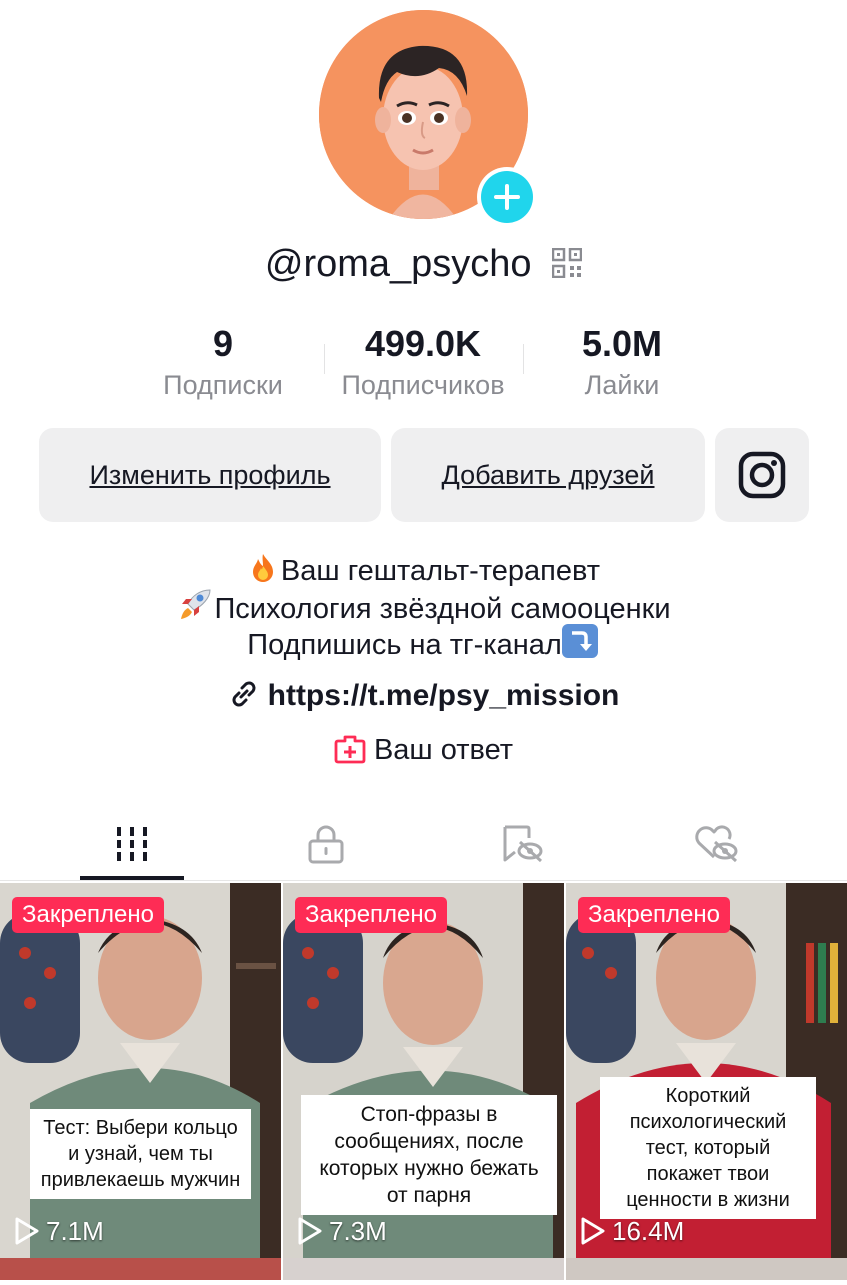 The width and height of the screenshot is (847, 1285). I want to click on tab-liked, so click(716, 844).